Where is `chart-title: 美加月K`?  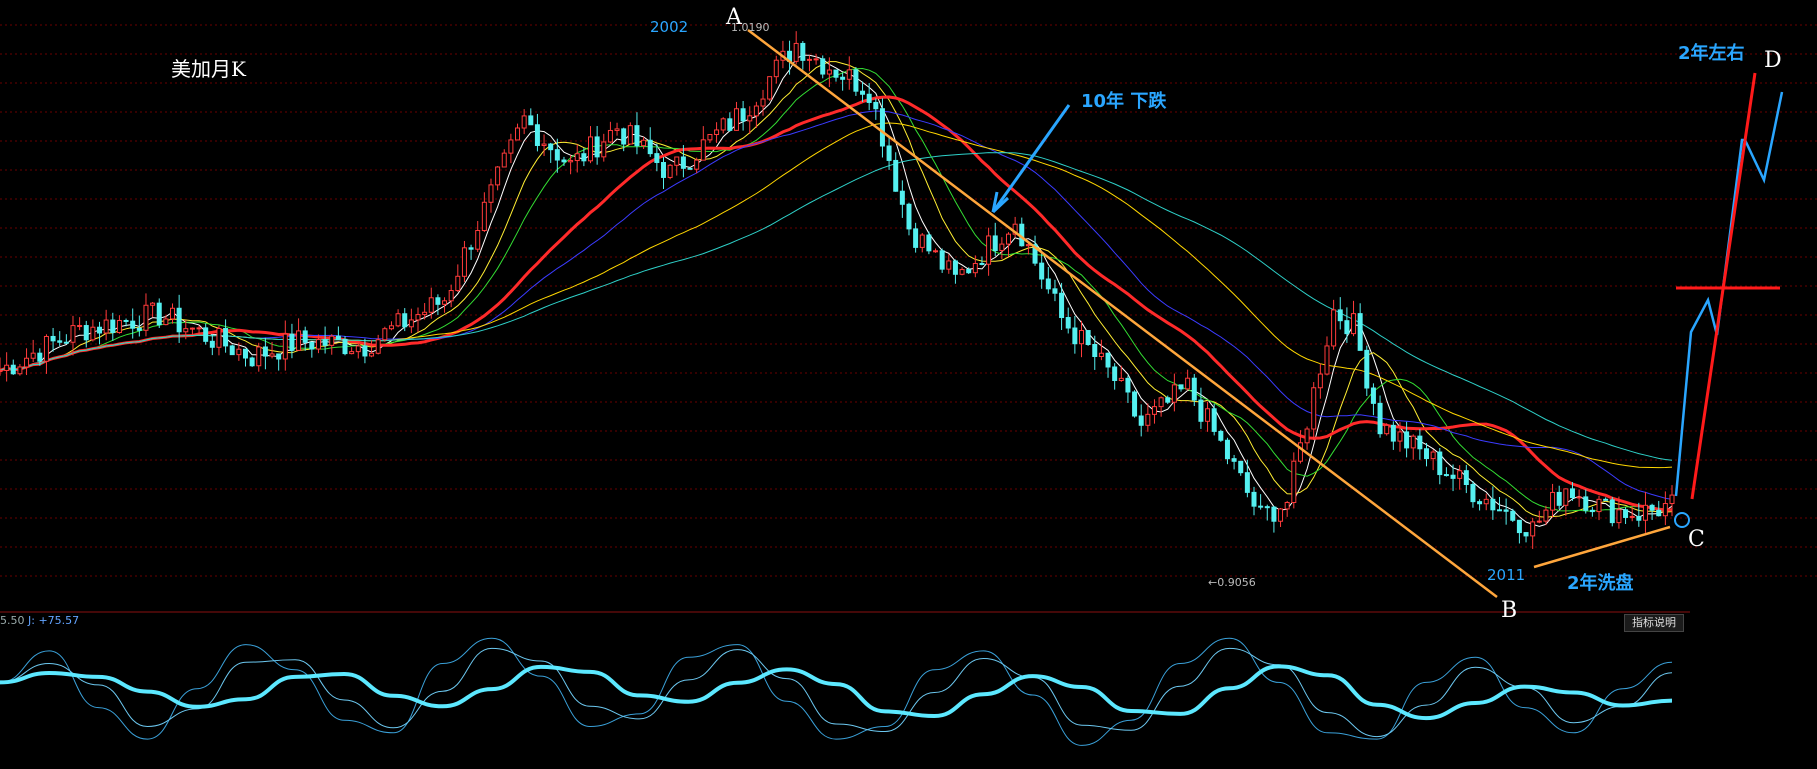
chart-title: 美加月K is located at coordinates (209, 69).